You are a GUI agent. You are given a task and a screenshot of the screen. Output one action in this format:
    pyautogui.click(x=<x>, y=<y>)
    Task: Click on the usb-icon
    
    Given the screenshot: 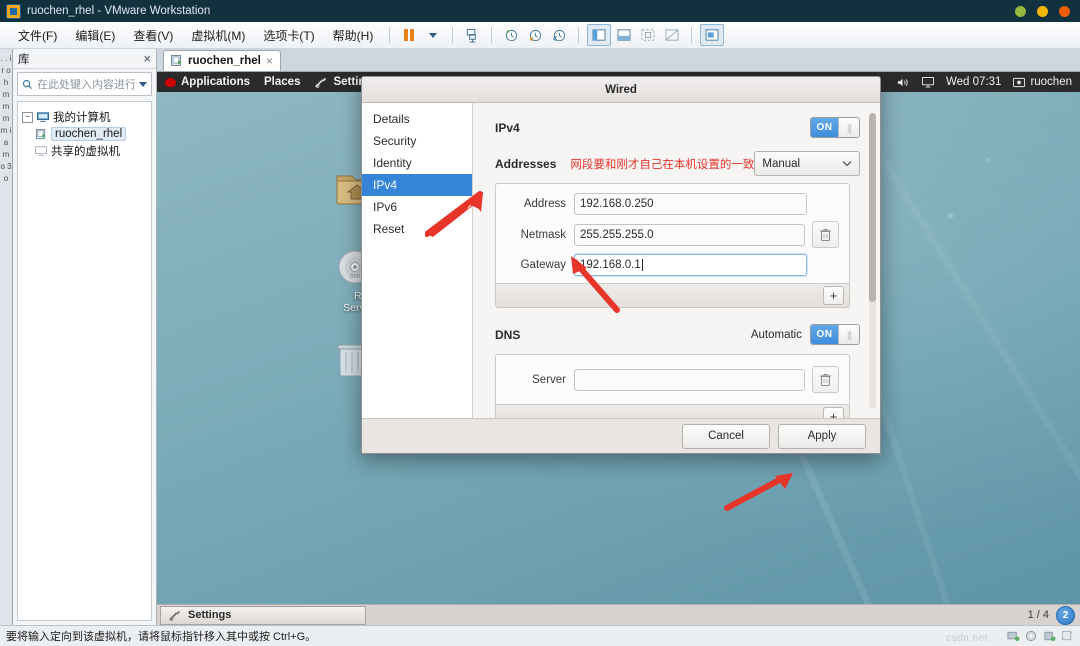 What is the action you would take?
    pyautogui.click(x=1050, y=636)
    